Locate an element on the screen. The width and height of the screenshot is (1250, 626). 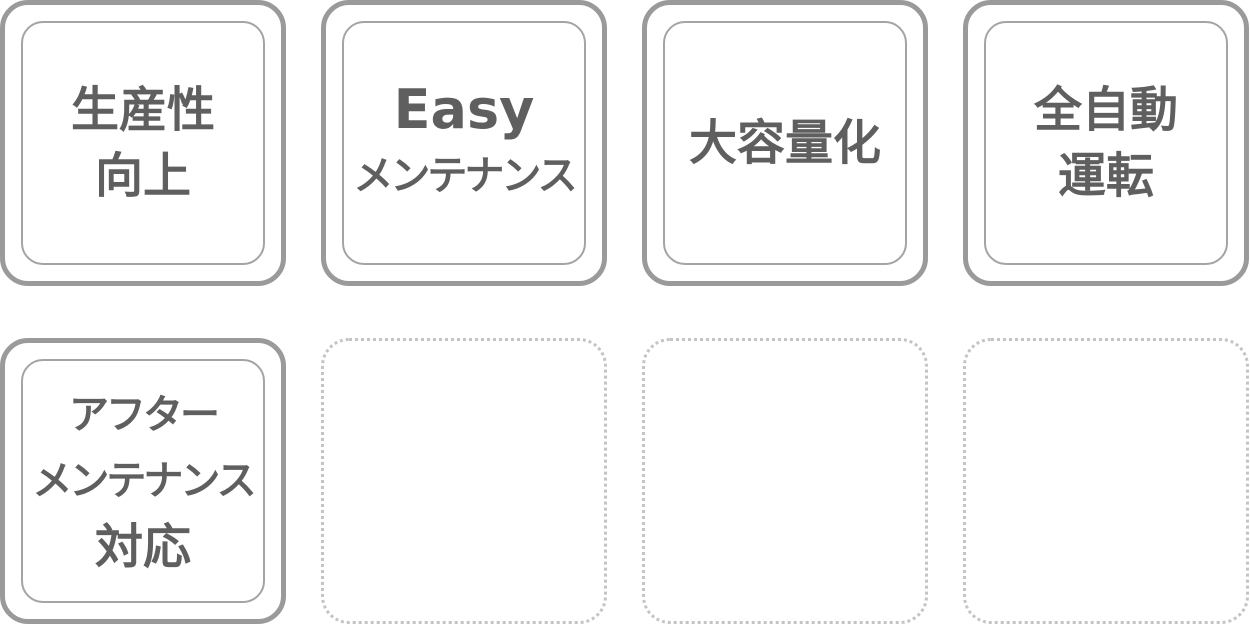
feature-label-line: アフター is located at coordinates (144, 415).